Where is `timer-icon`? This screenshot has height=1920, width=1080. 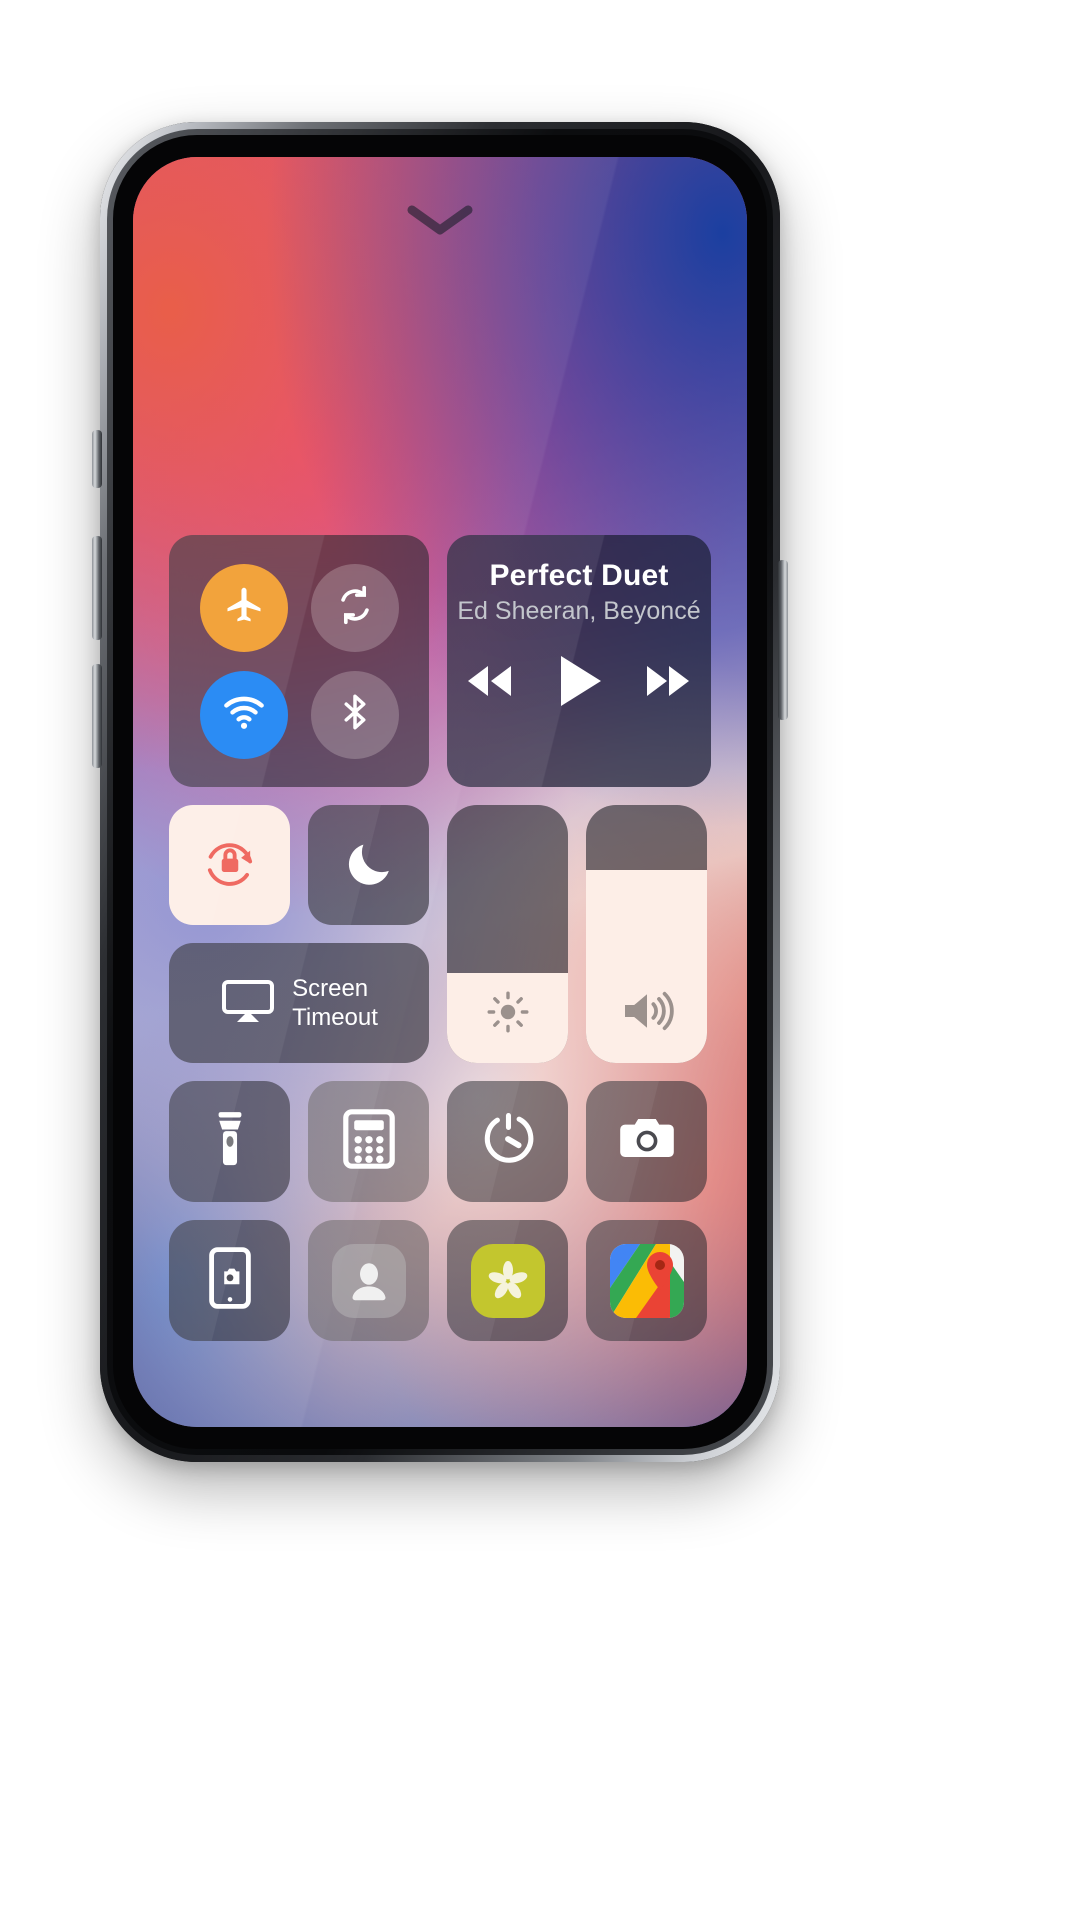
timer-icon is located at coordinates (508, 1141).